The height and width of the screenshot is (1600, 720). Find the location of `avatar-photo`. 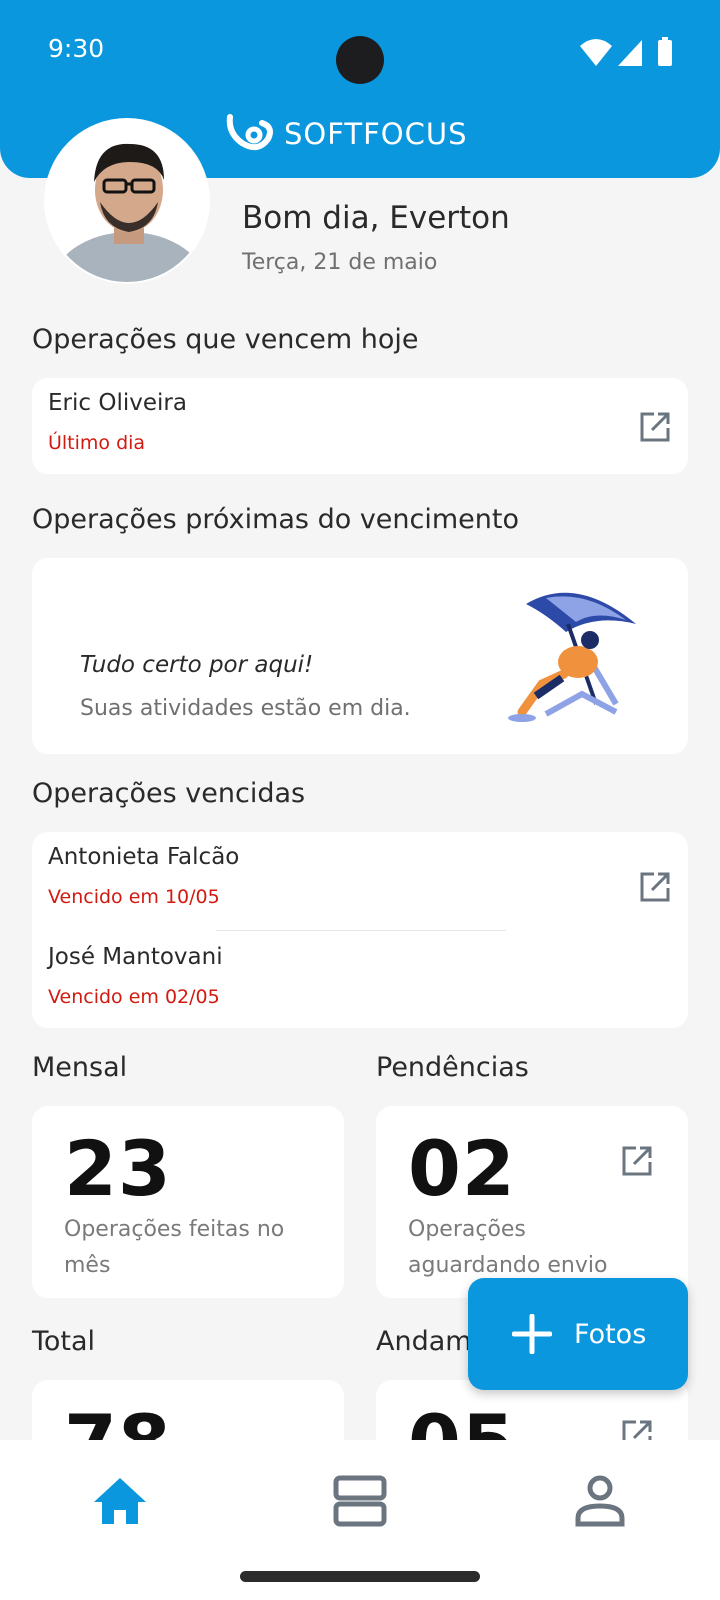

avatar-photo is located at coordinates (127, 201).